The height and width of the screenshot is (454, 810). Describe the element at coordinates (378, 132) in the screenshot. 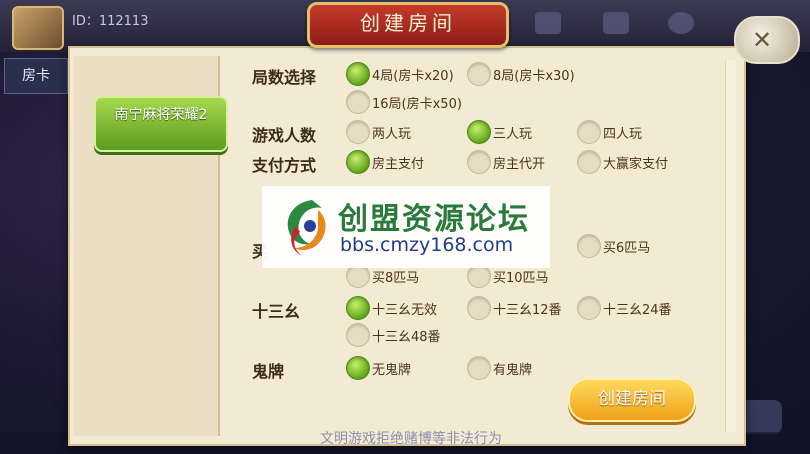

I see `option-players-2: 两人玩` at that location.